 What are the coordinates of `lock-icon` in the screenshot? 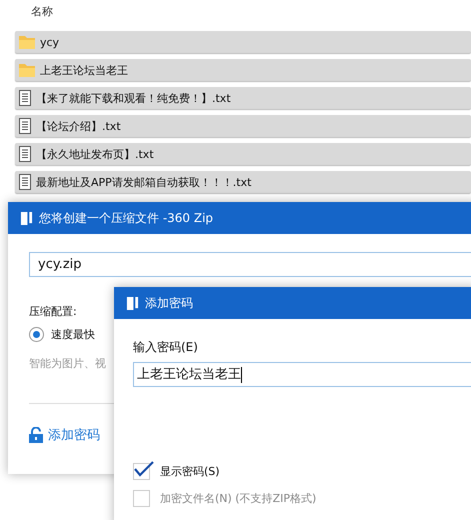 It's located at (36, 435).